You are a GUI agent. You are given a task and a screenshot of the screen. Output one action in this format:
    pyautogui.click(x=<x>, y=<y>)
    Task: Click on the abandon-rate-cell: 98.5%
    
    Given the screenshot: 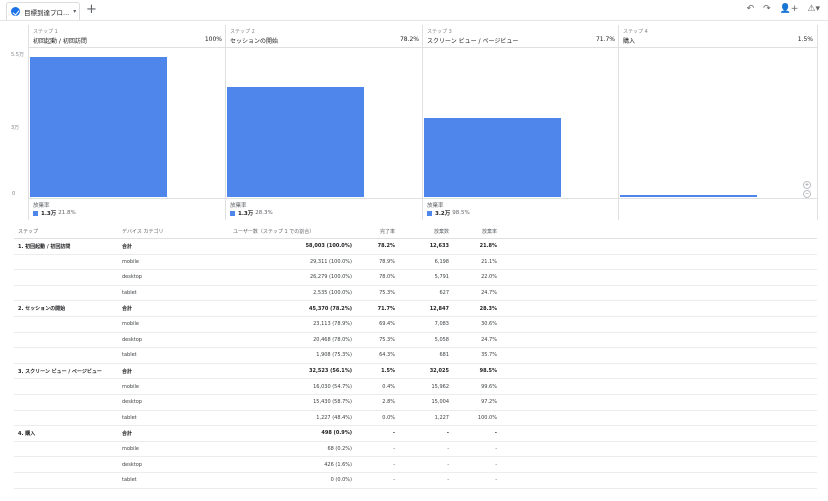 What is the action you would take?
    pyautogui.click(x=477, y=371)
    